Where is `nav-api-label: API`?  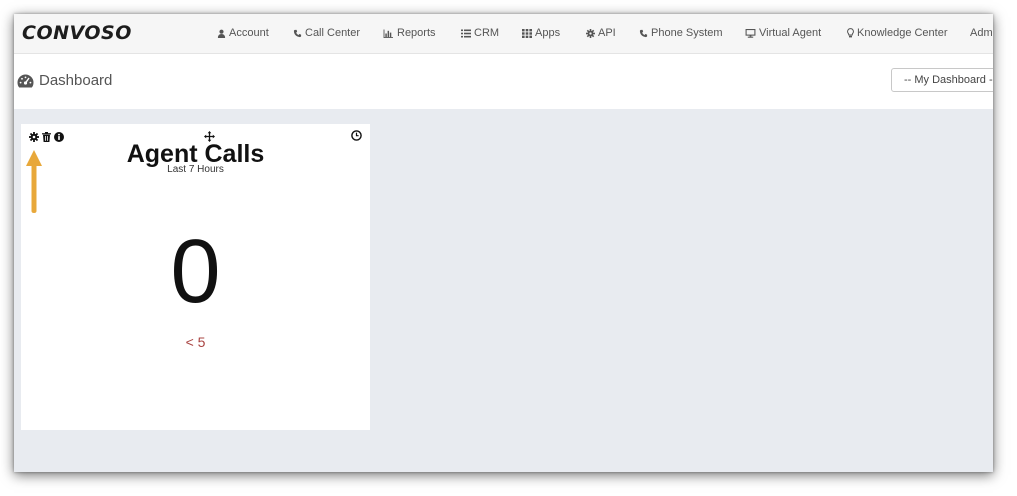 nav-api-label: API is located at coordinates (607, 33).